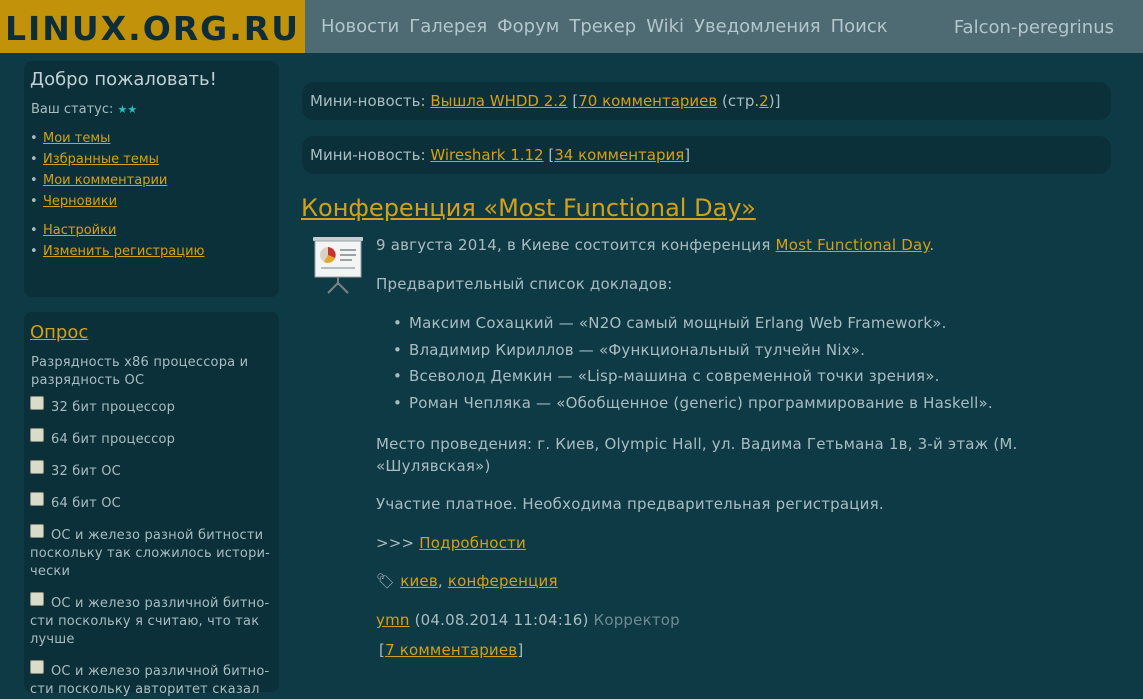  What do you see at coordinates (123, 79) in the screenshot?
I see `welcome-title: Добро пожаловать!` at bounding box center [123, 79].